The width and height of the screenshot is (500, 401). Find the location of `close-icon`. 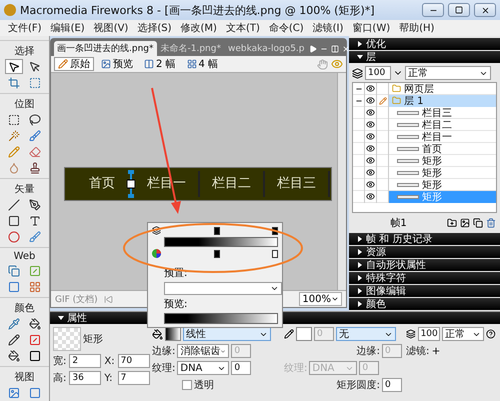

close-icon is located at coordinates (346, 48).